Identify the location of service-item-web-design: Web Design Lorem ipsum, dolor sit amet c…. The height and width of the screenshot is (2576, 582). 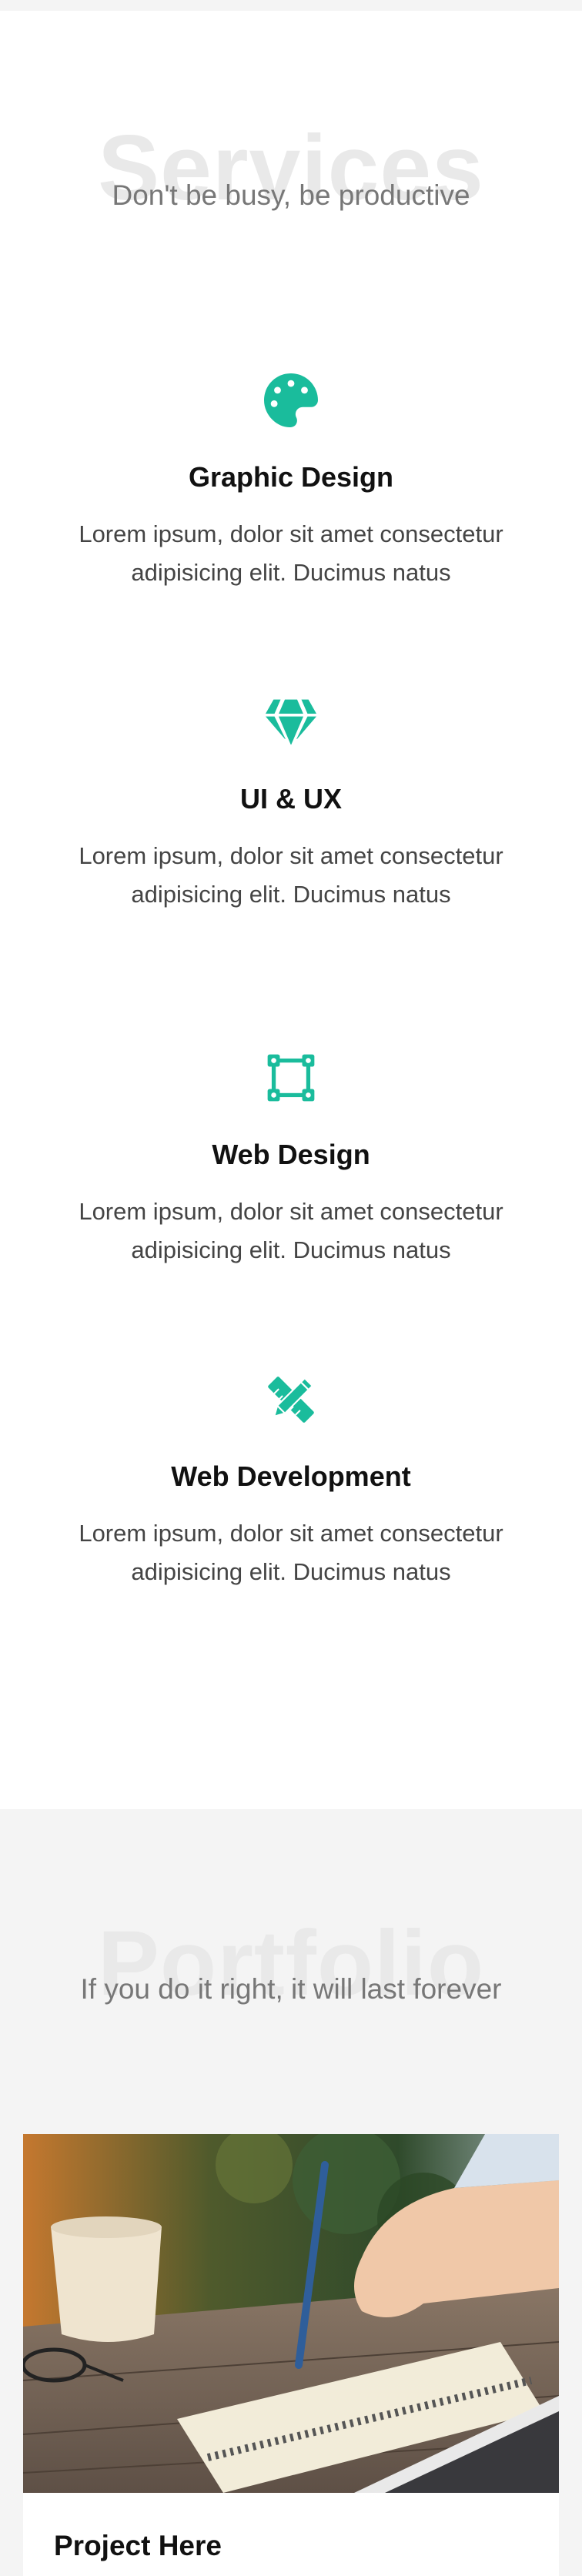
(291, 1158).